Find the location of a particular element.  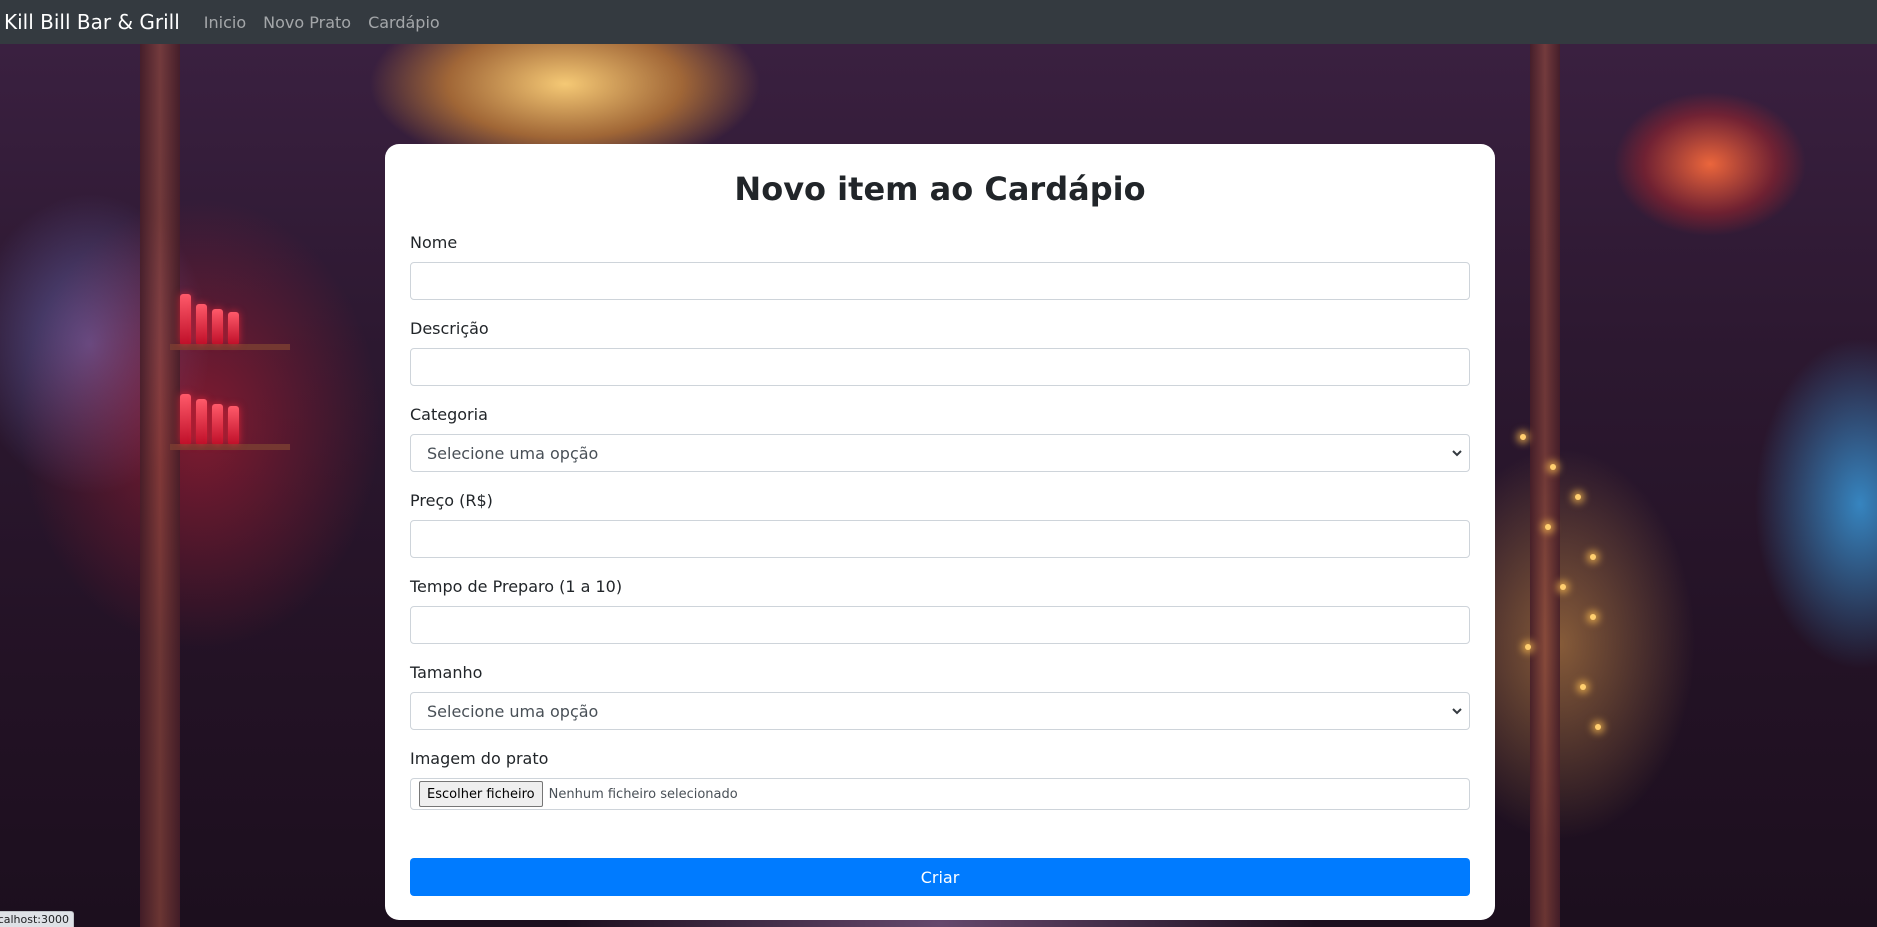

tamanho-label: Tamanho is located at coordinates (446, 672).